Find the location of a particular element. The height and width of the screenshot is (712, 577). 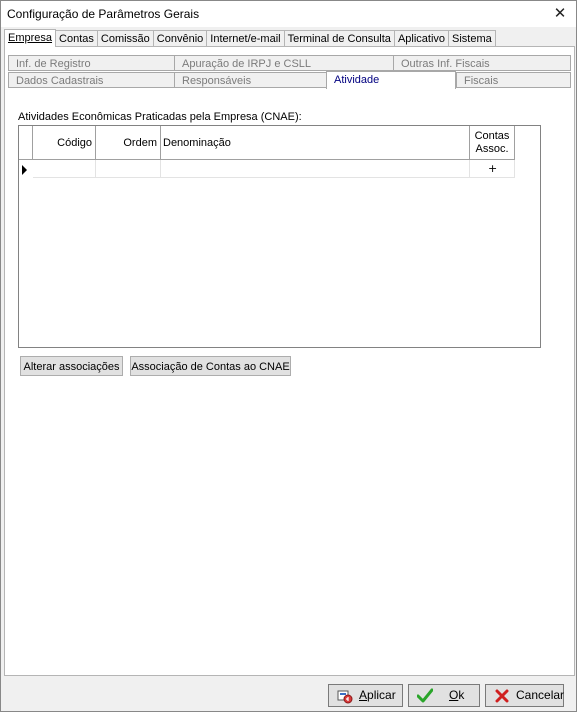

tab-contas: Contas is located at coordinates (76, 38).